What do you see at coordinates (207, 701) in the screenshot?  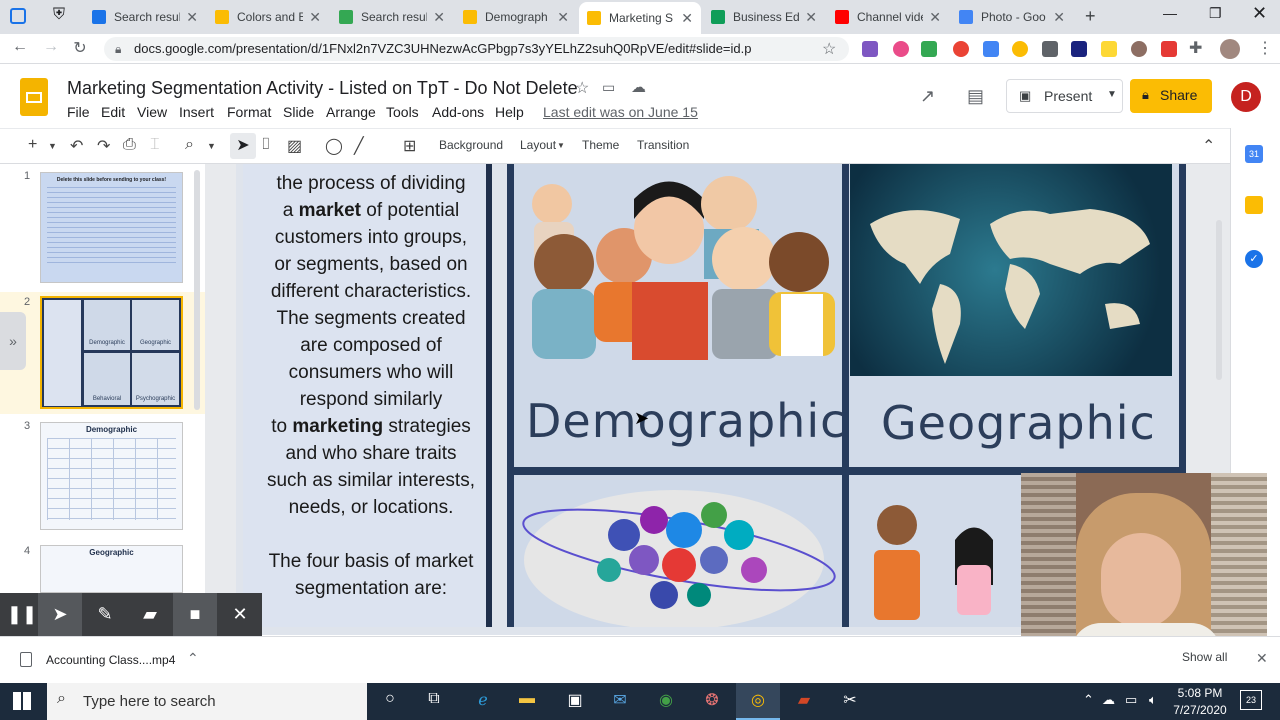 I see `taskbar-search-box: Type here to search` at bounding box center [207, 701].